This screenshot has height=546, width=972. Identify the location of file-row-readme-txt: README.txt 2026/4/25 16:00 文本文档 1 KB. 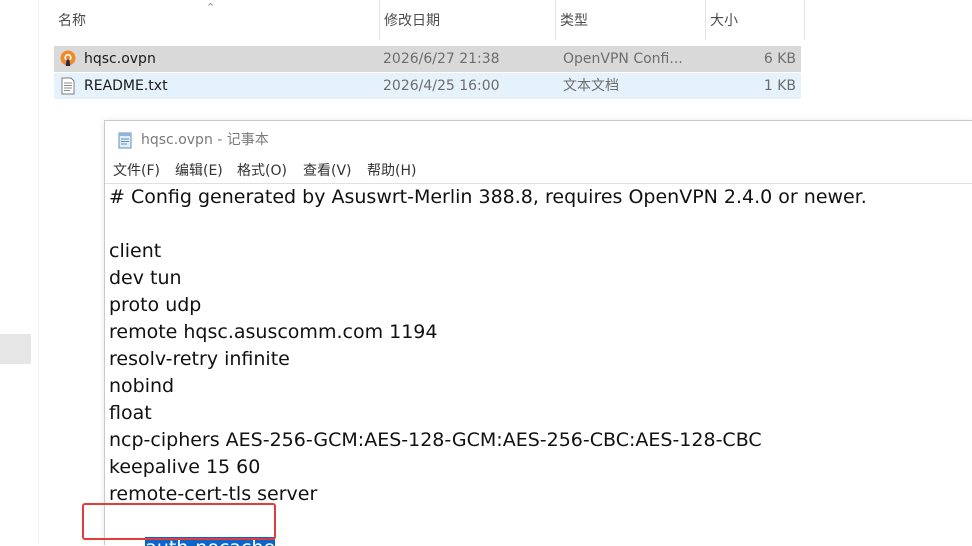
(427, 86).